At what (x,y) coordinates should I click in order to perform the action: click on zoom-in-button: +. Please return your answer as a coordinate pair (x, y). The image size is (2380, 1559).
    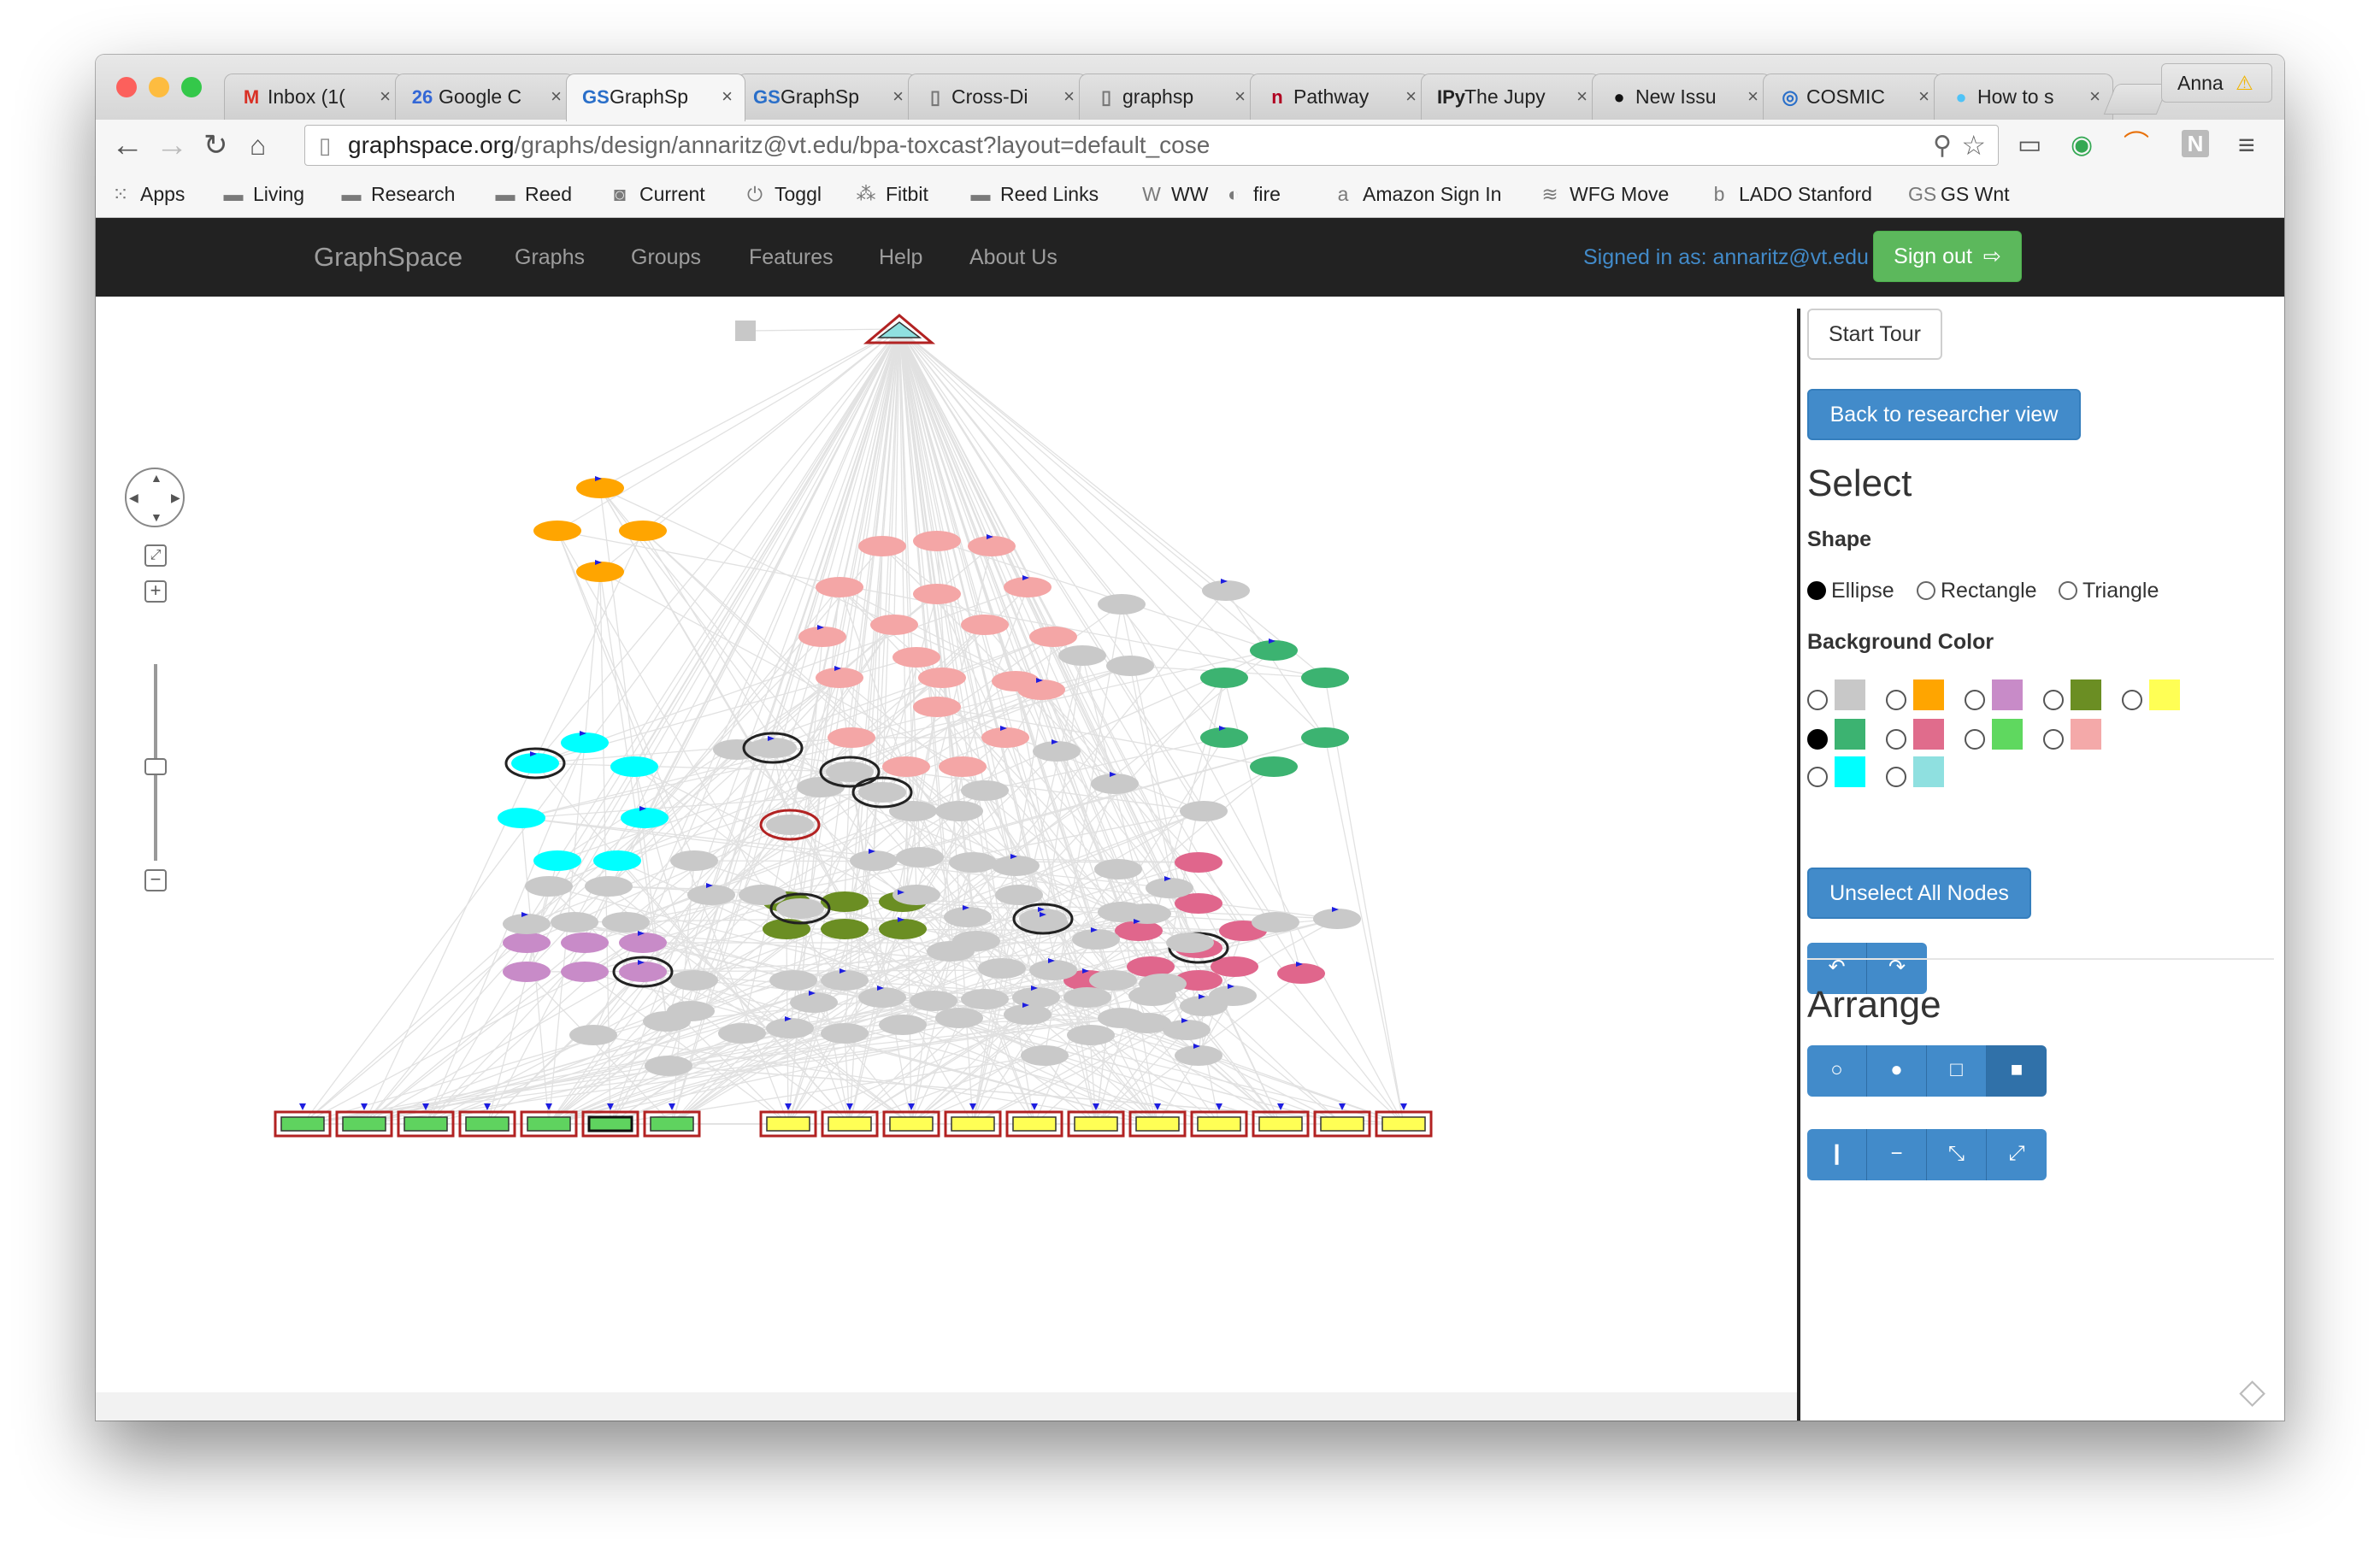
    Looking at the image, I should click on (156, 591).